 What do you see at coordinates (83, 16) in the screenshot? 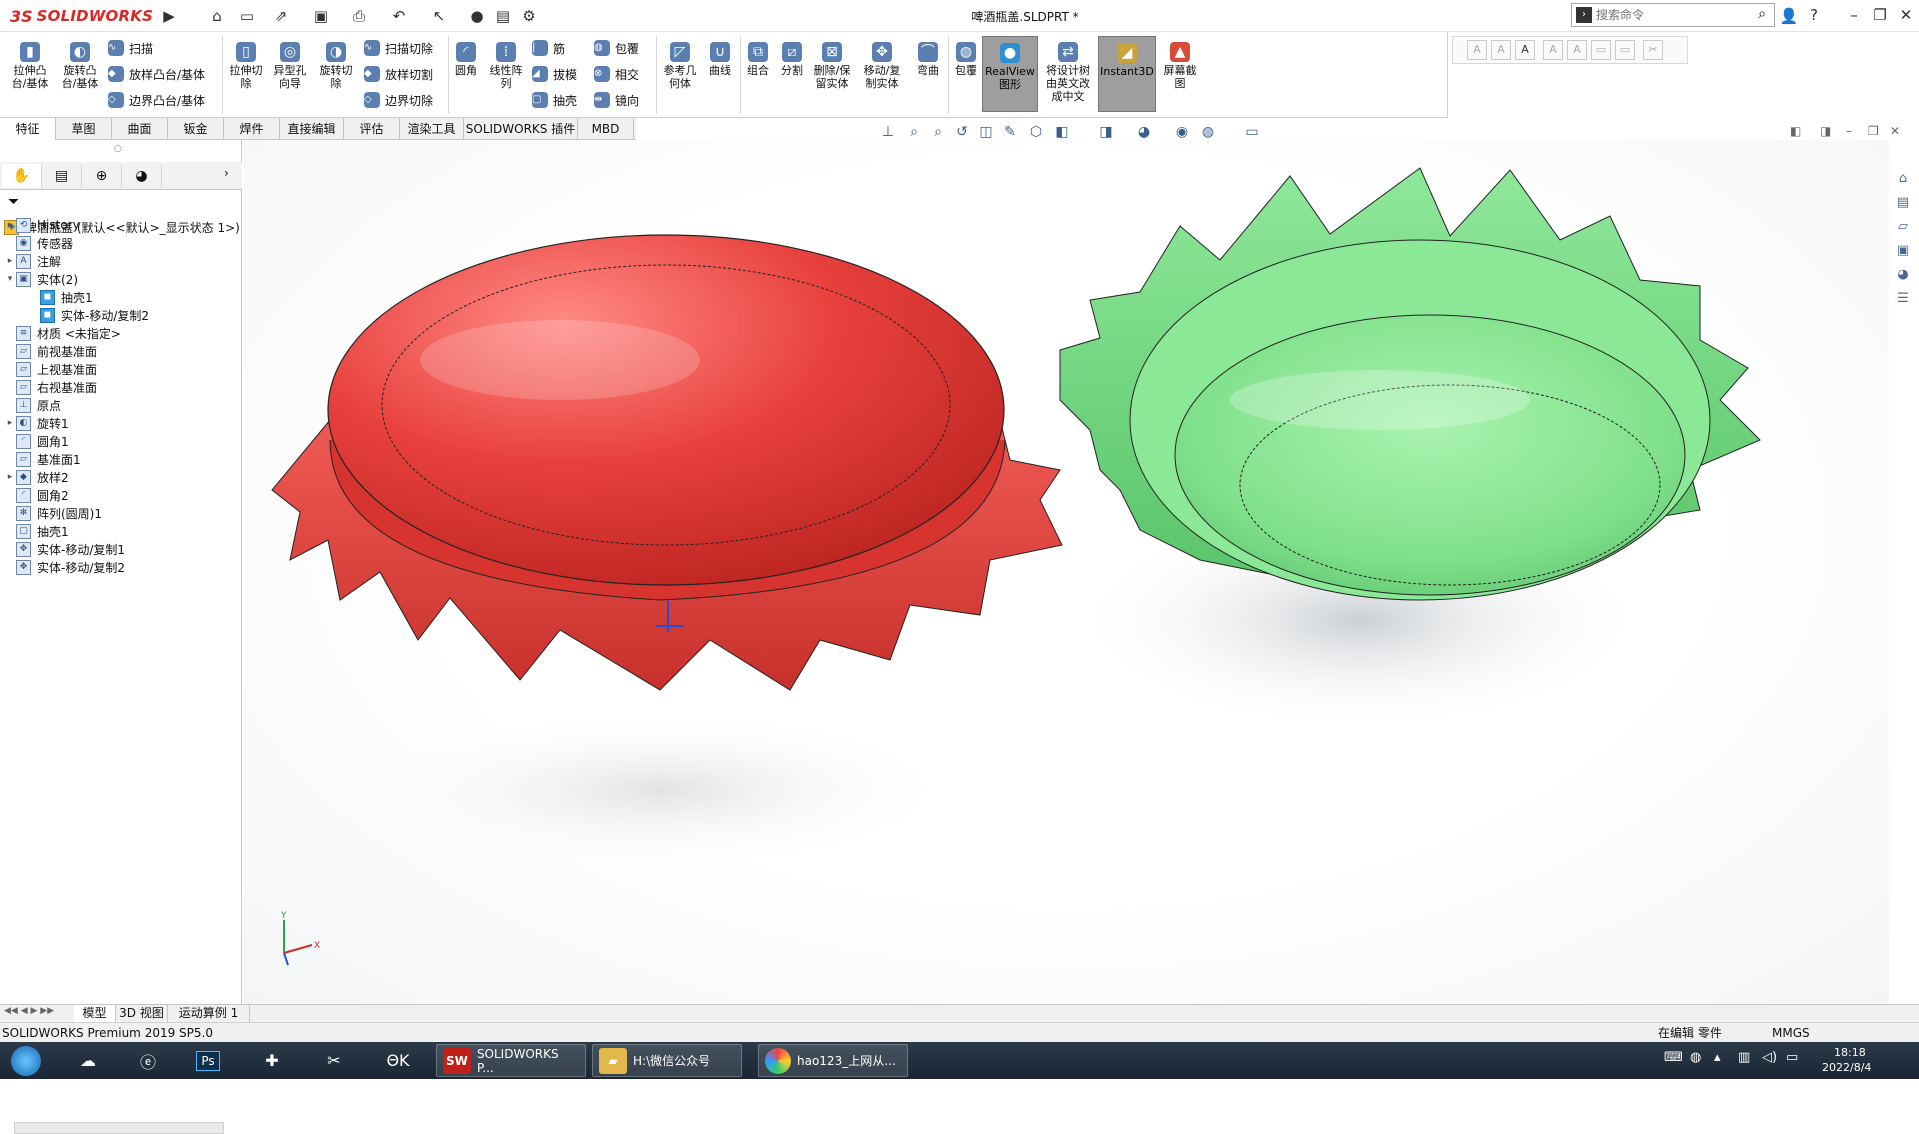
I see `solidworks-logo: 3S SOLIDWORKS` at bounding box center [83, 16].